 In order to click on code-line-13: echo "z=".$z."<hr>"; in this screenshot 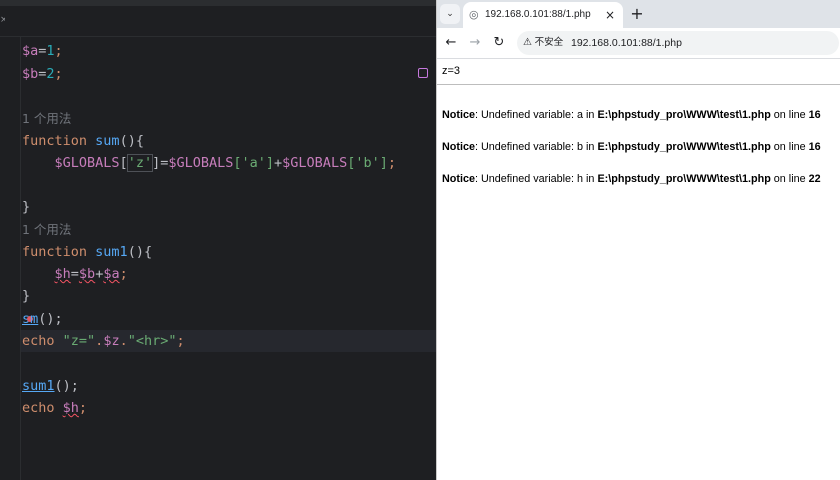, I will do `click(103, 341)`.